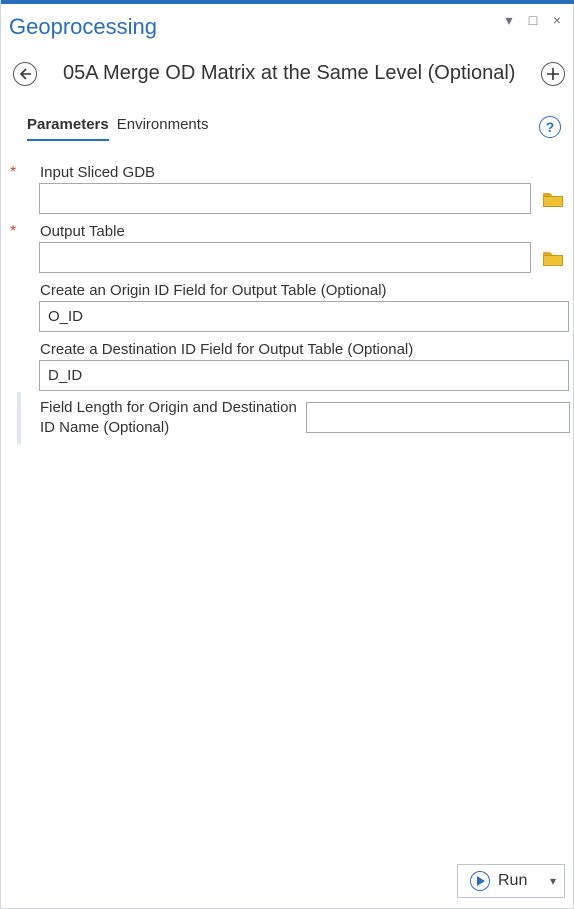 The height and width of the screenshot is (909, 574). What do you see at coordinates (304, 316) in the screenshot?
I see `origin-id-field-input` at bounding box center [304, 316].